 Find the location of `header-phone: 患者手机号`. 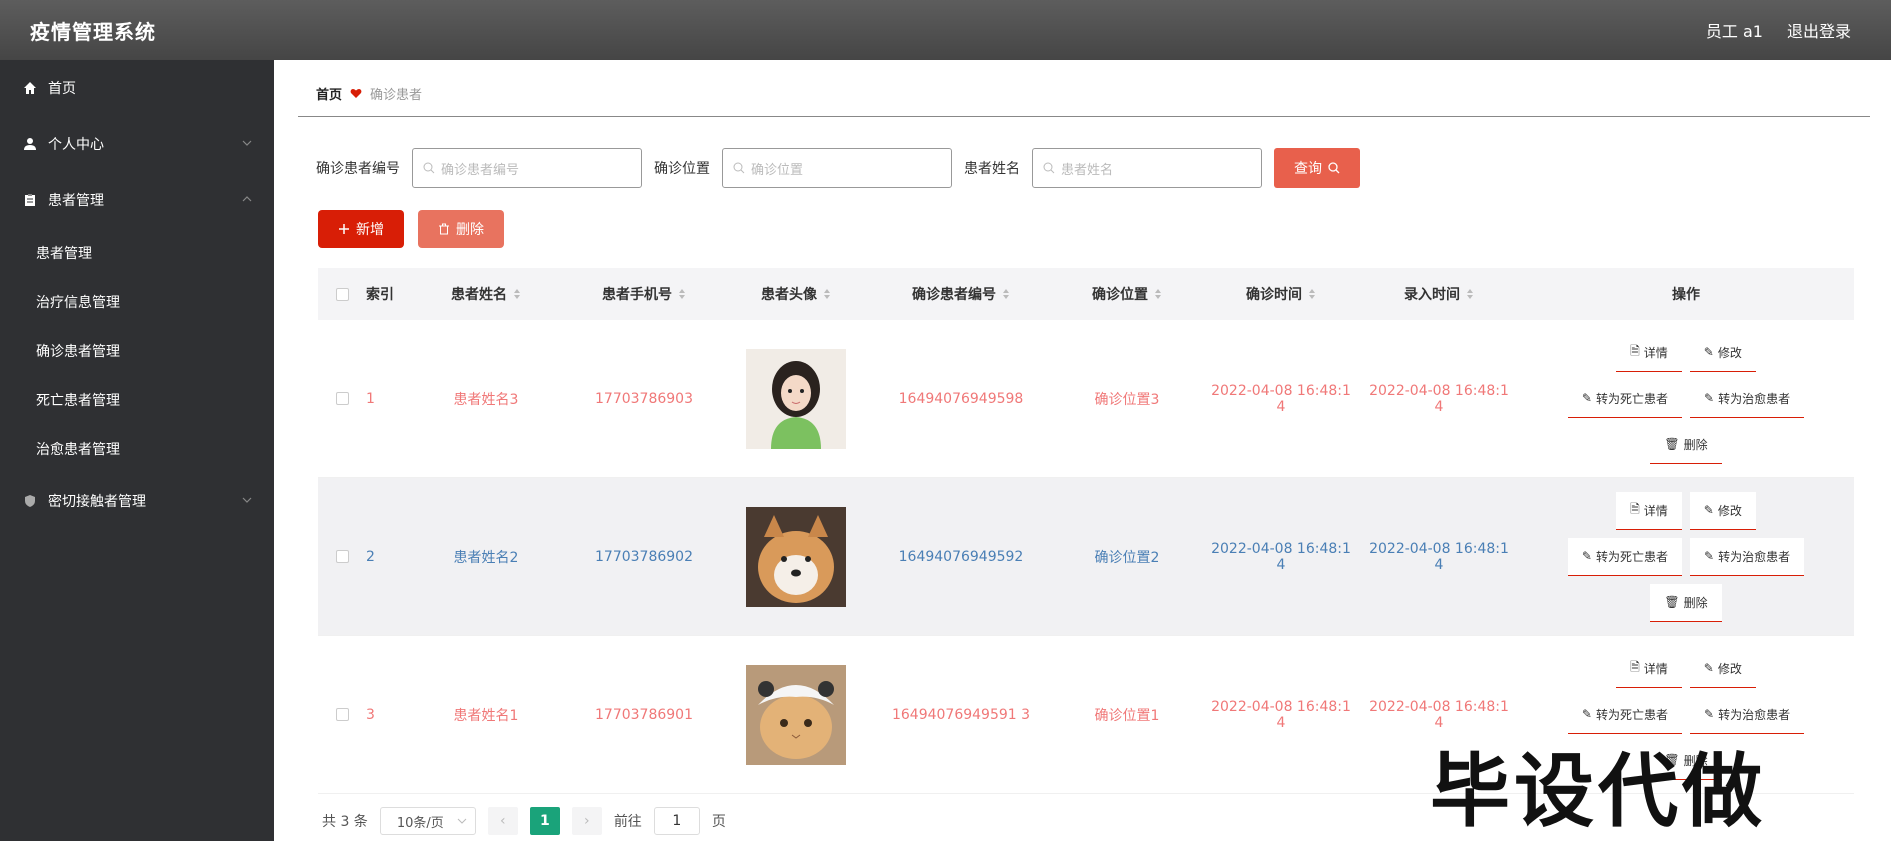

header-phone: 患者手机号 is located at coordinates (644, 294).